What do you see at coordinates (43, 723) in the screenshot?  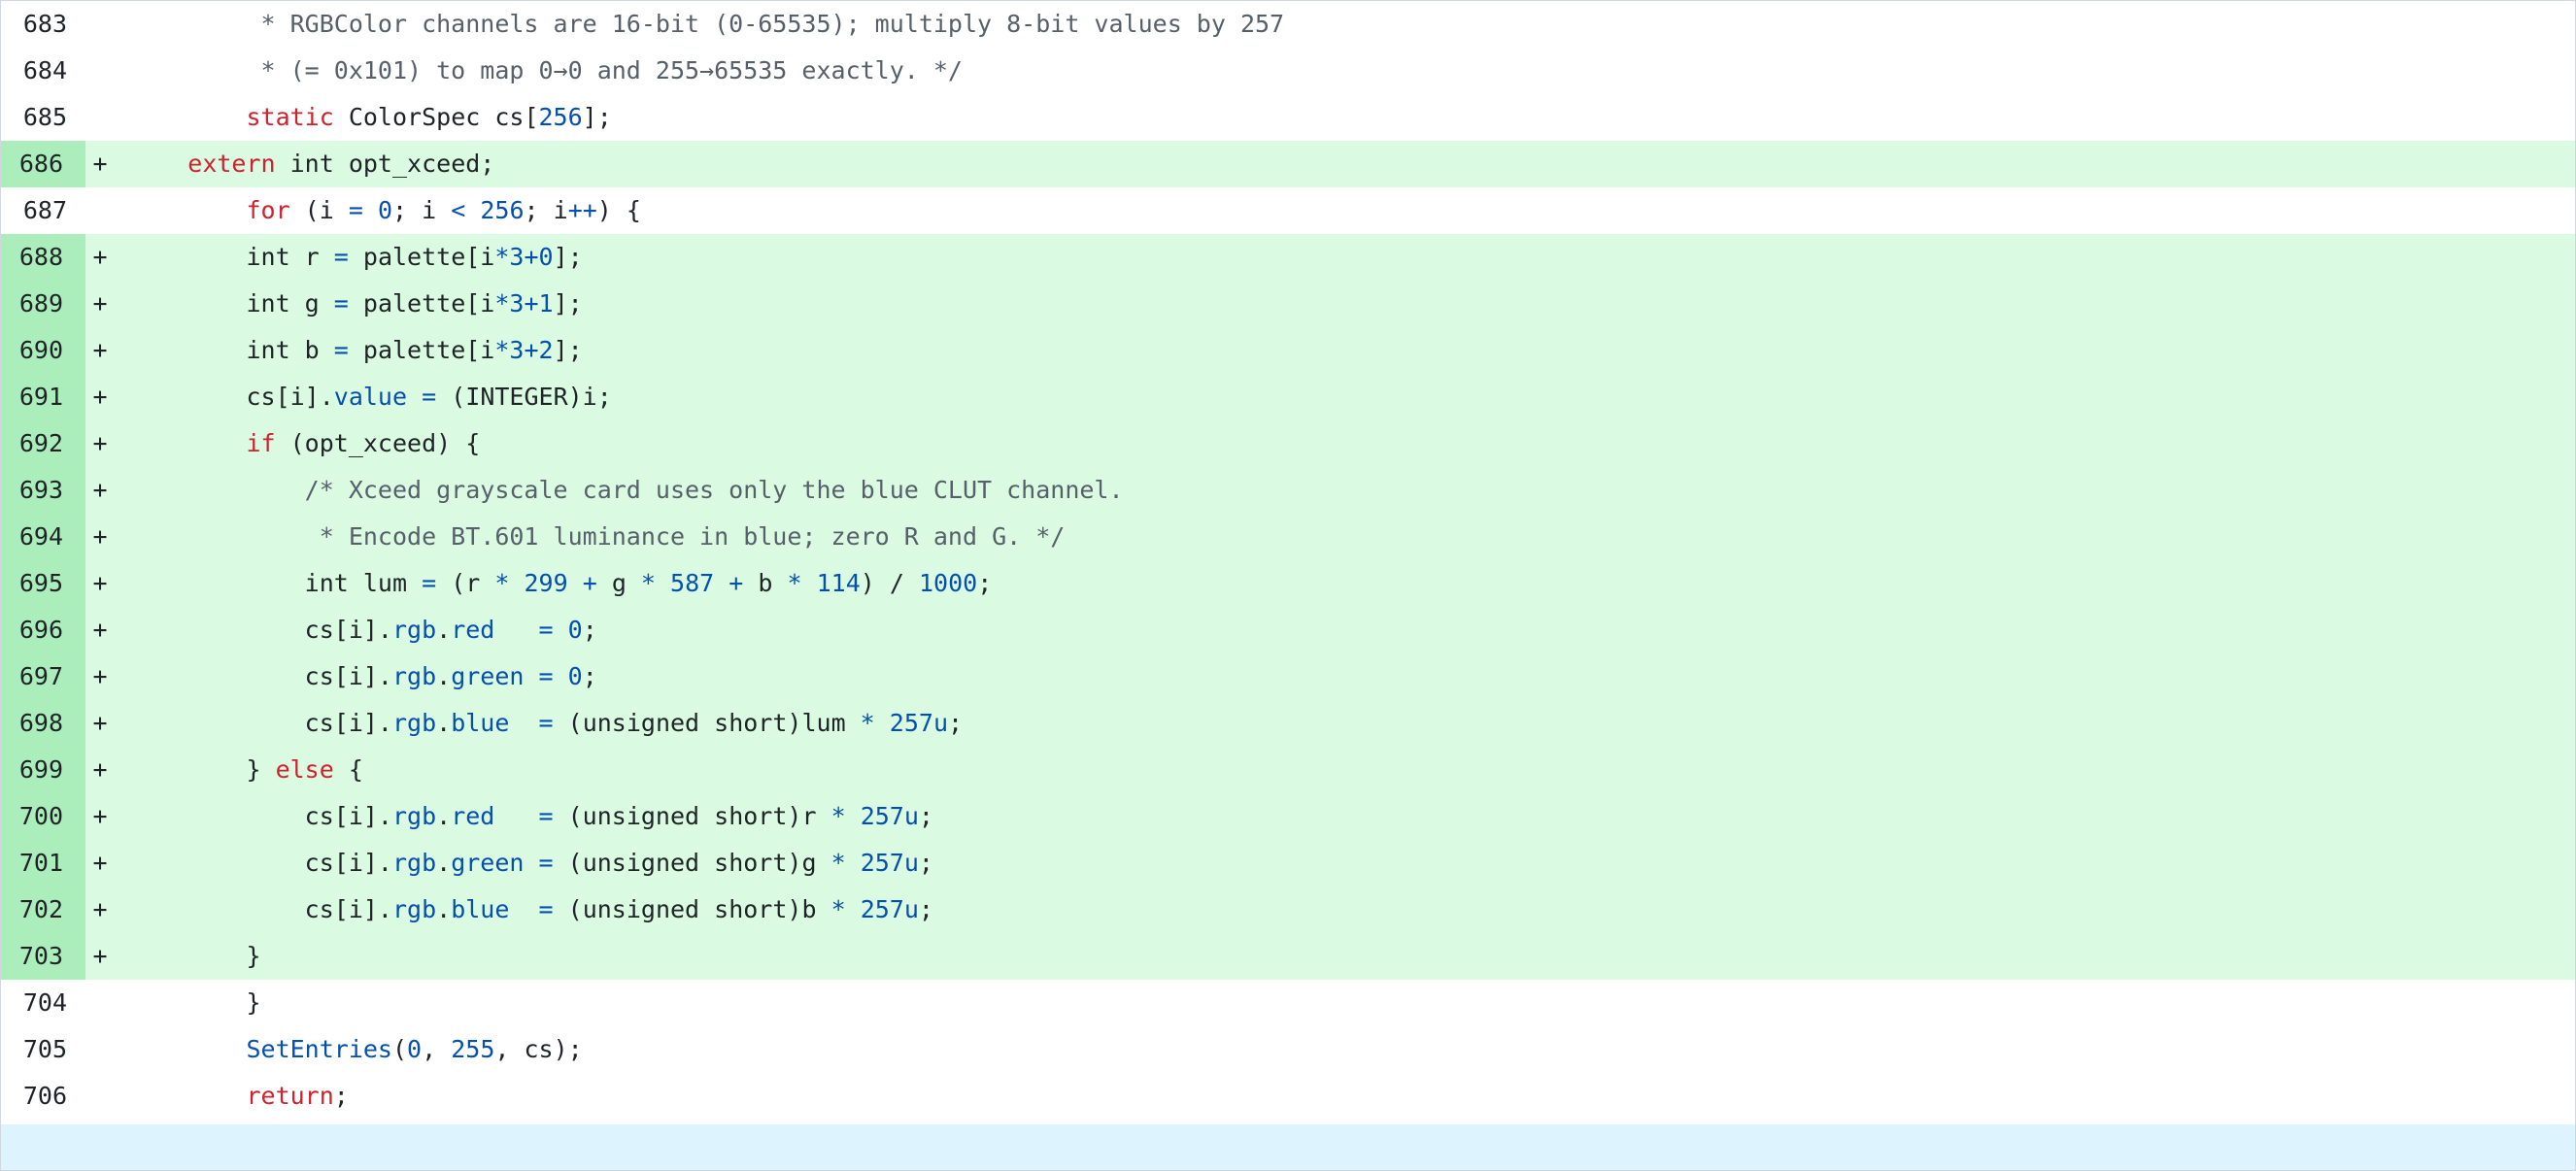 I see `line-number: 698` at bounding box center [43, 723].